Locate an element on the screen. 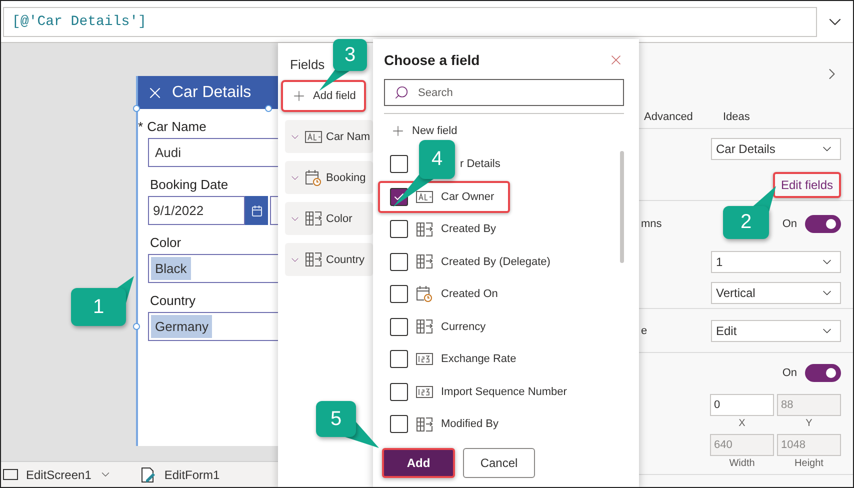 The width and height of the screenshot is (854, 488). option-label: Currency is located at coordinates (463, 326).